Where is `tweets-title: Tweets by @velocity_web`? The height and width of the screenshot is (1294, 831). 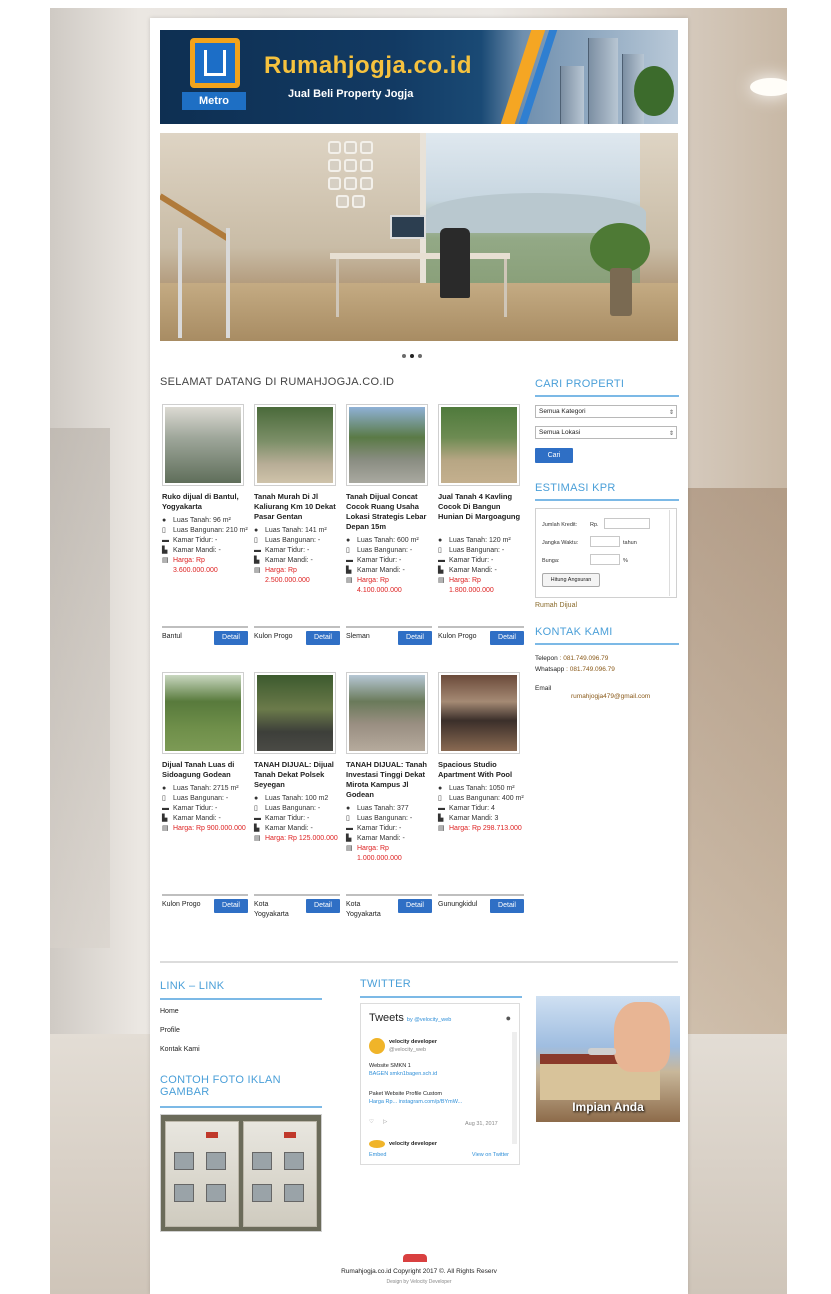 tweets-title: Tweets by @velocity_web is located at coordinates (410, 1018).